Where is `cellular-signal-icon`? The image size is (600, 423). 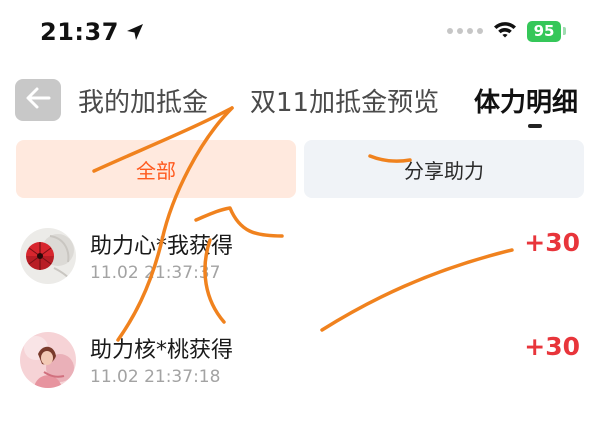 cellular-signal-icon is located at coordinates (465, 31).